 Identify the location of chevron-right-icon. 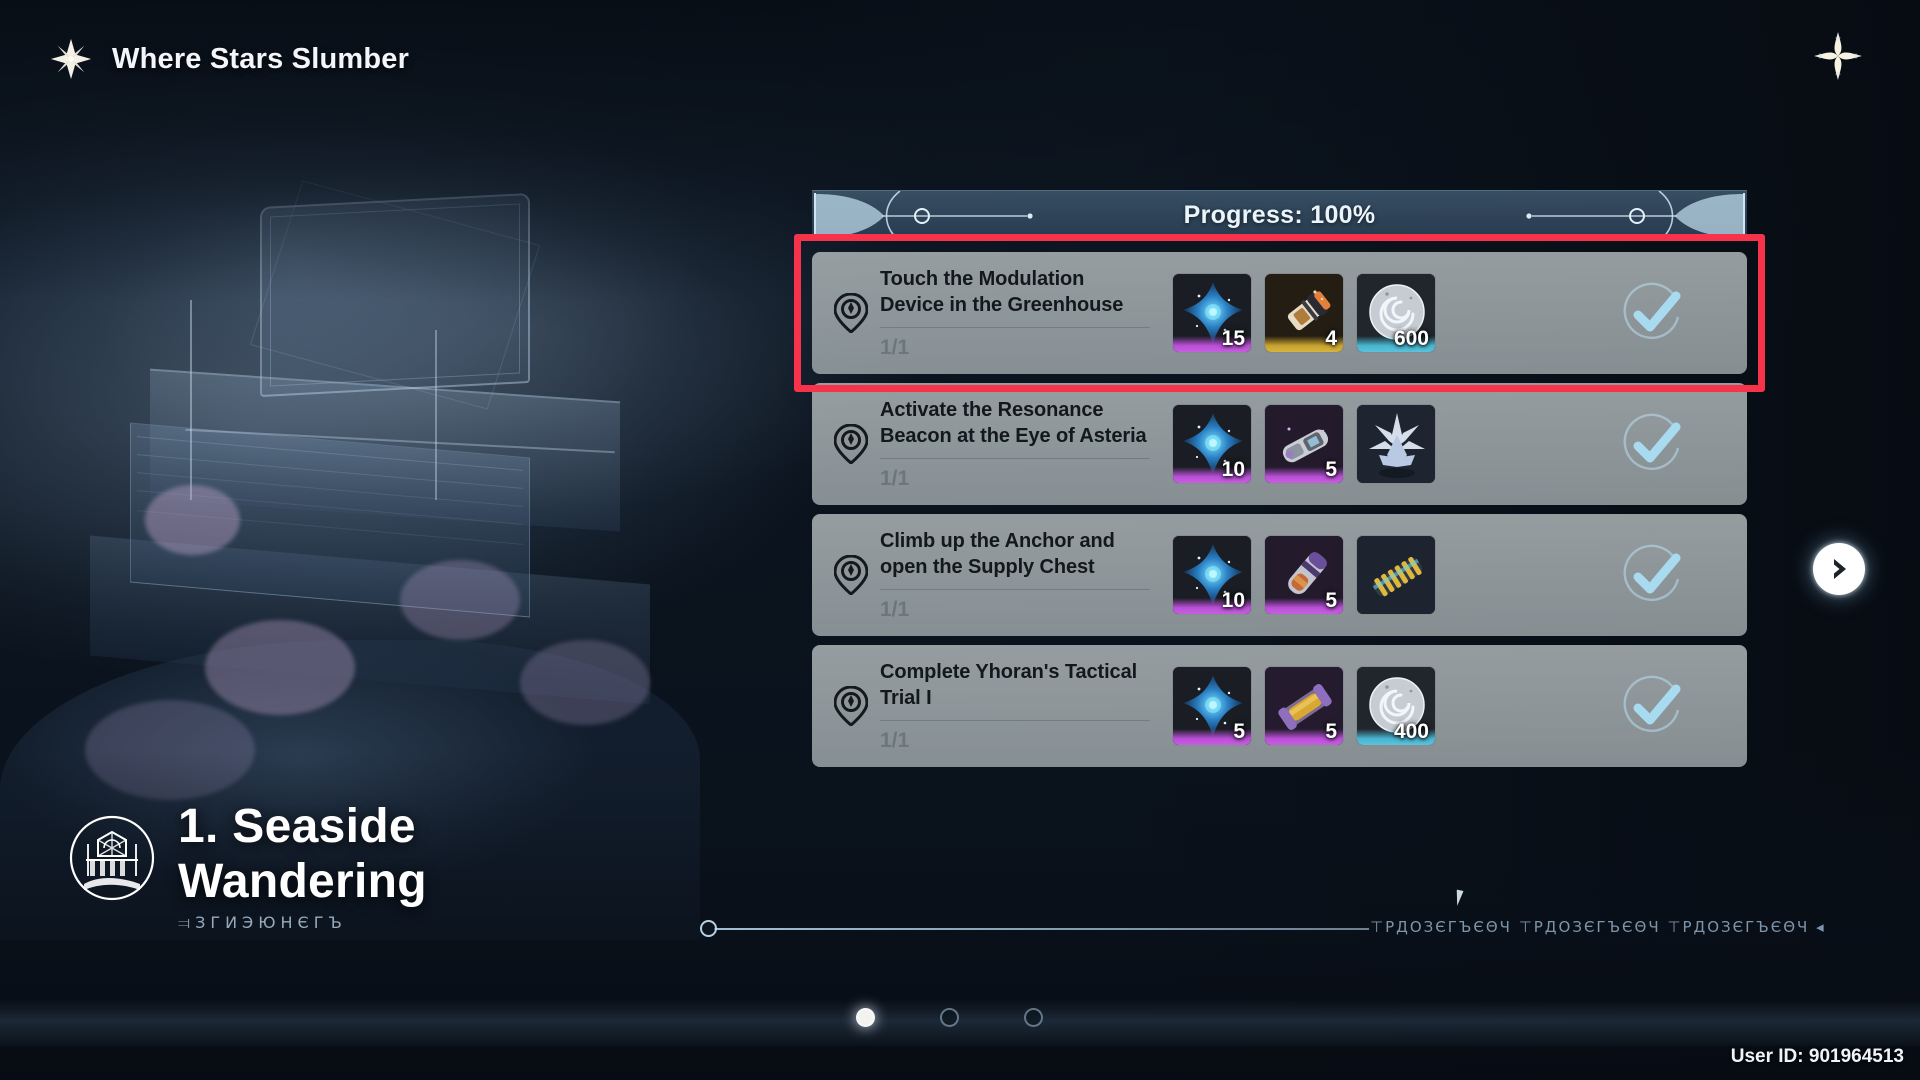
(1840, 569).